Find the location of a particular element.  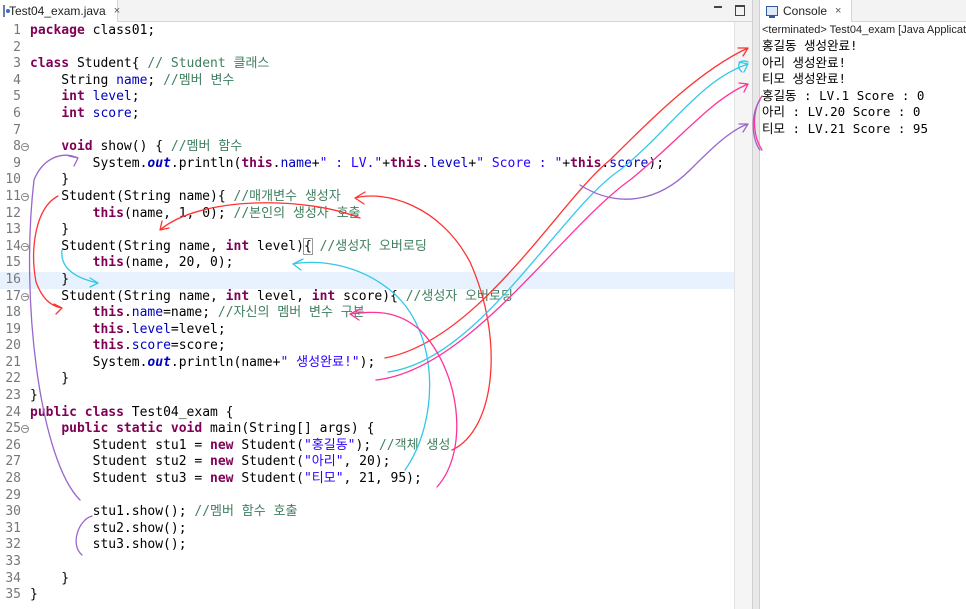

code-line-7: 7 is located at coordinates (367, 131).